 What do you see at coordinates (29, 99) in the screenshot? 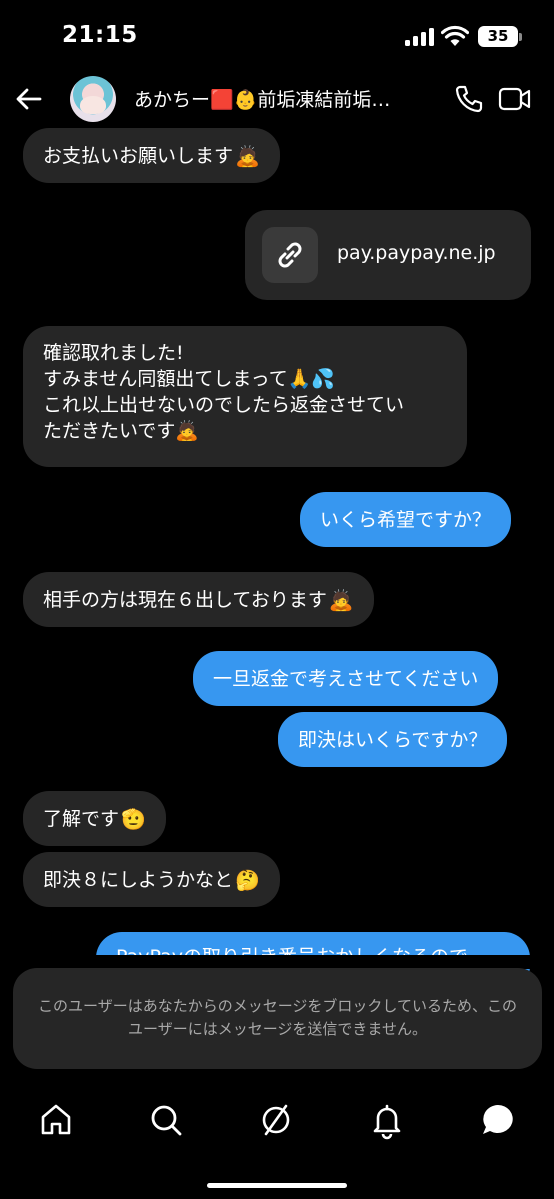
I see `back-arrow-icon` at bounding box center [29, 99].